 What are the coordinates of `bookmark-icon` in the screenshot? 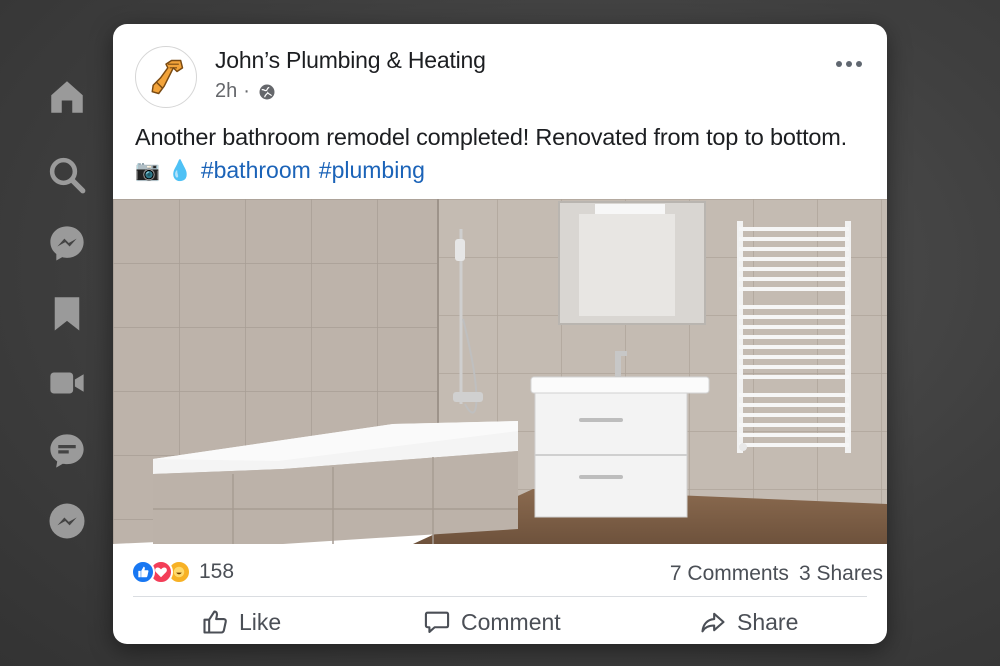 It's located at (67, 313).